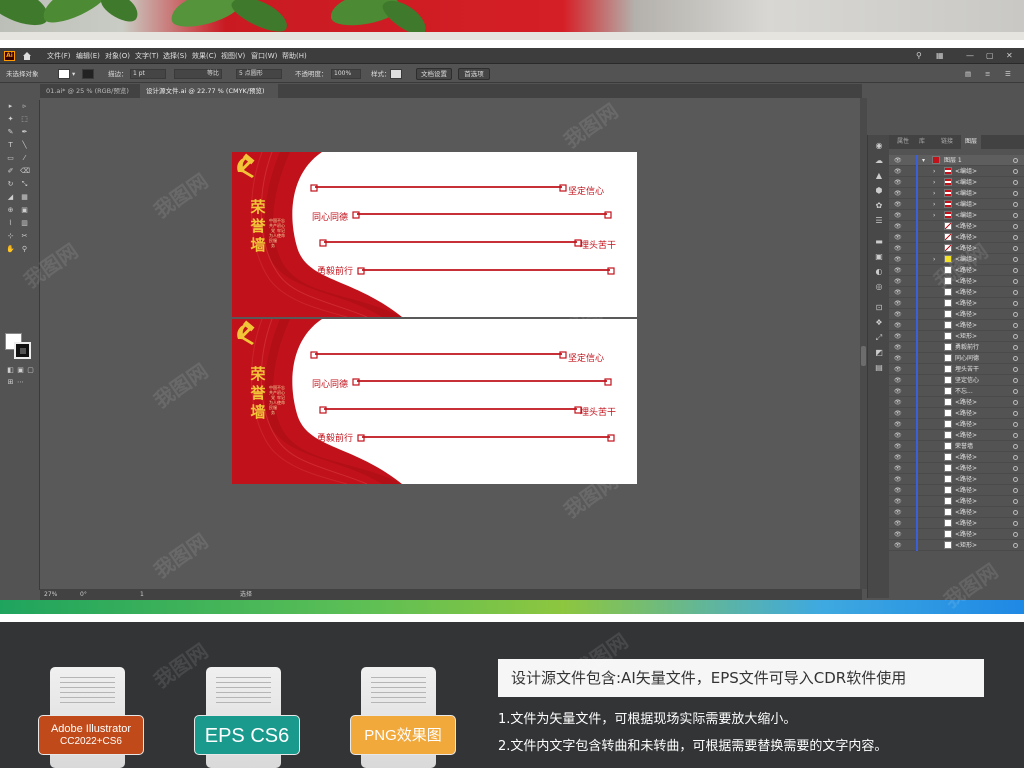 Image resolution: width=1024 pixels, height=768 pixels. I want to click on layers-panel-icon: ▤, so click(879, 367).